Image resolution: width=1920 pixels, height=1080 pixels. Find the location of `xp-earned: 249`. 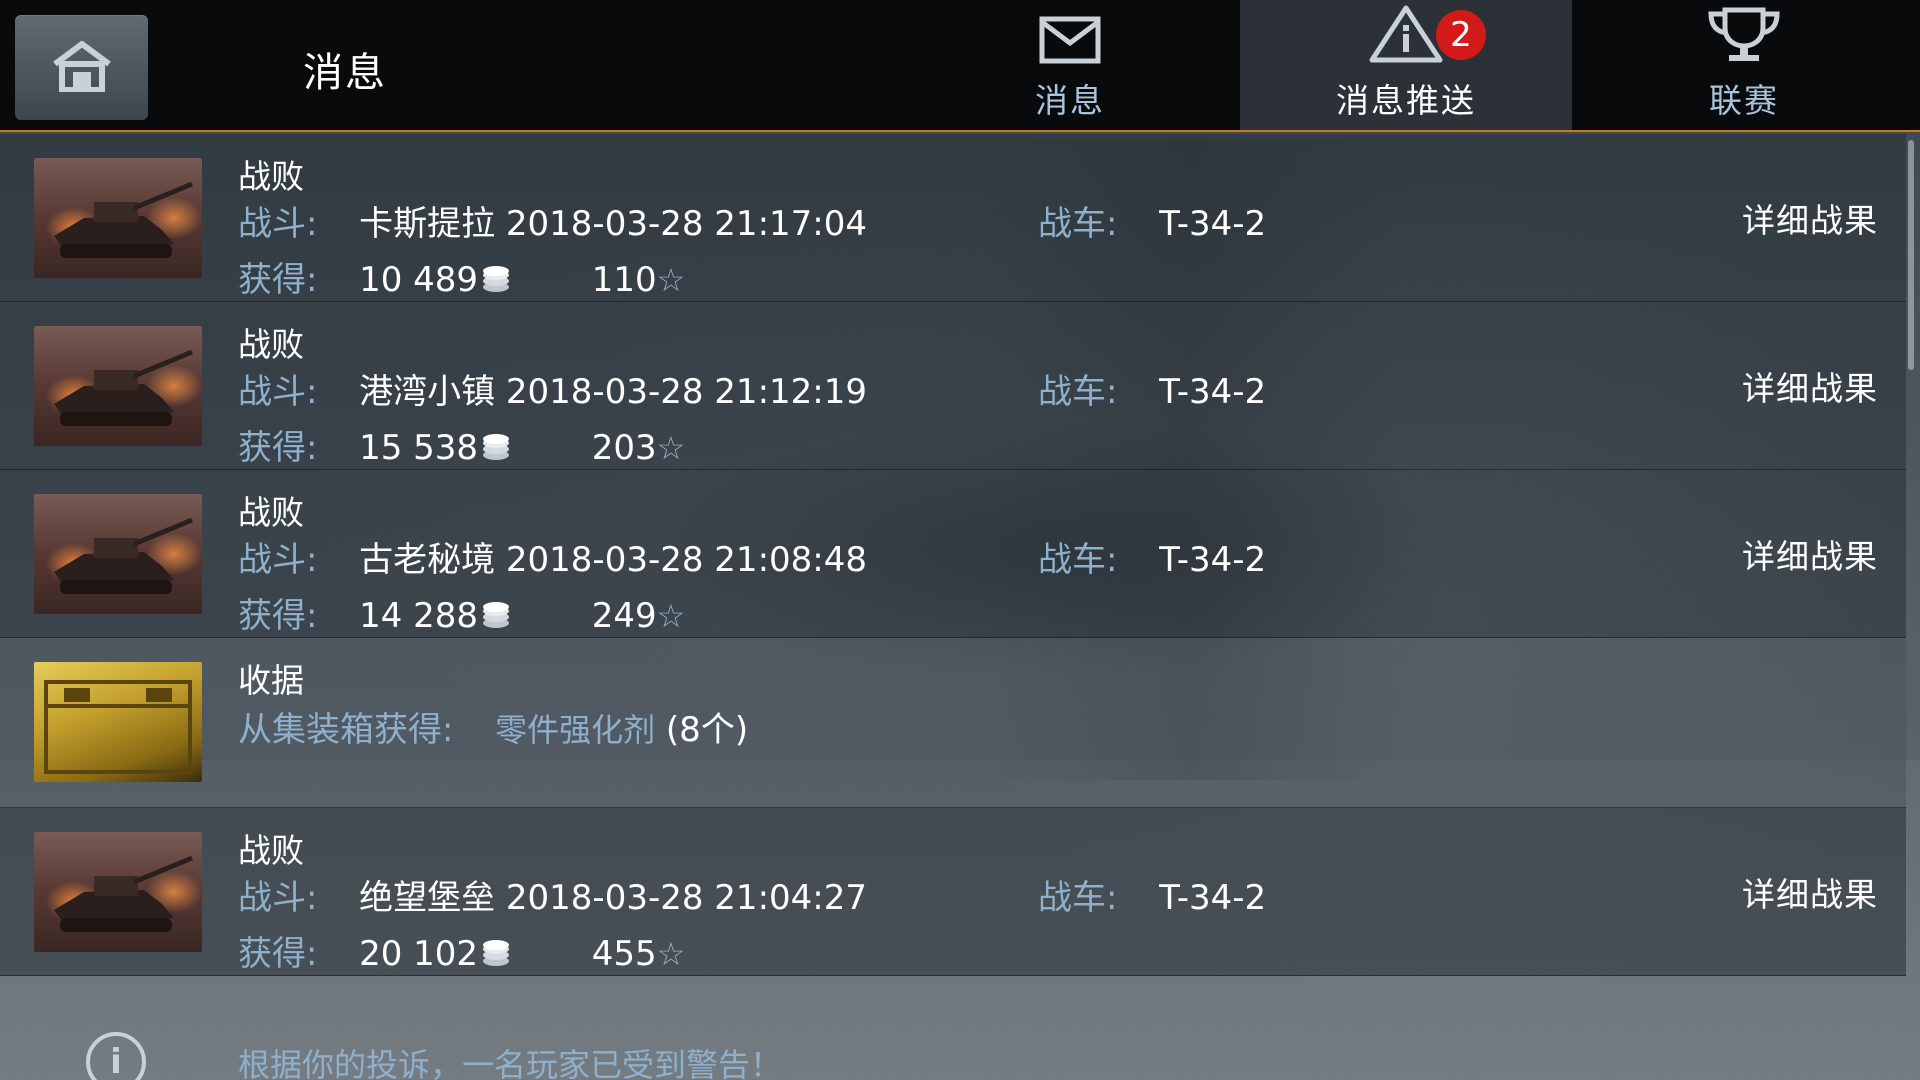

xp-earned: 249 is located at coordinates (624, 616).